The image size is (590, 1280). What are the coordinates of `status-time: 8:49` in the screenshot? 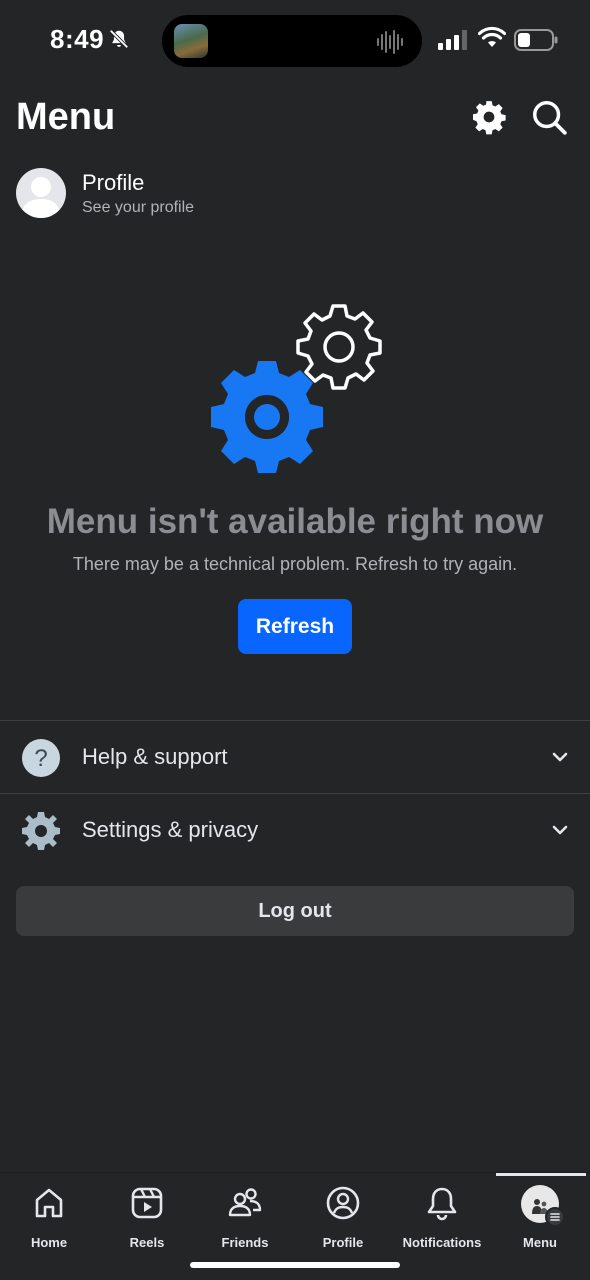 It's located at (77, 39).